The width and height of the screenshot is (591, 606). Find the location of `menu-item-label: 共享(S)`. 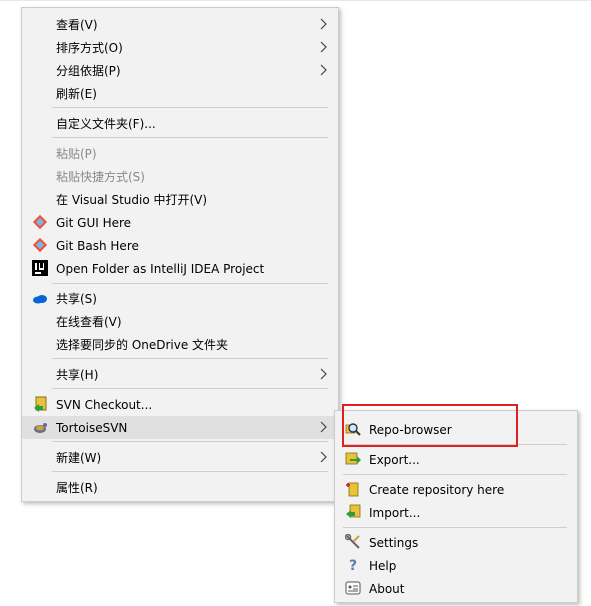

menu-item-label: 共享(S) is located at coordinates (76, 299).